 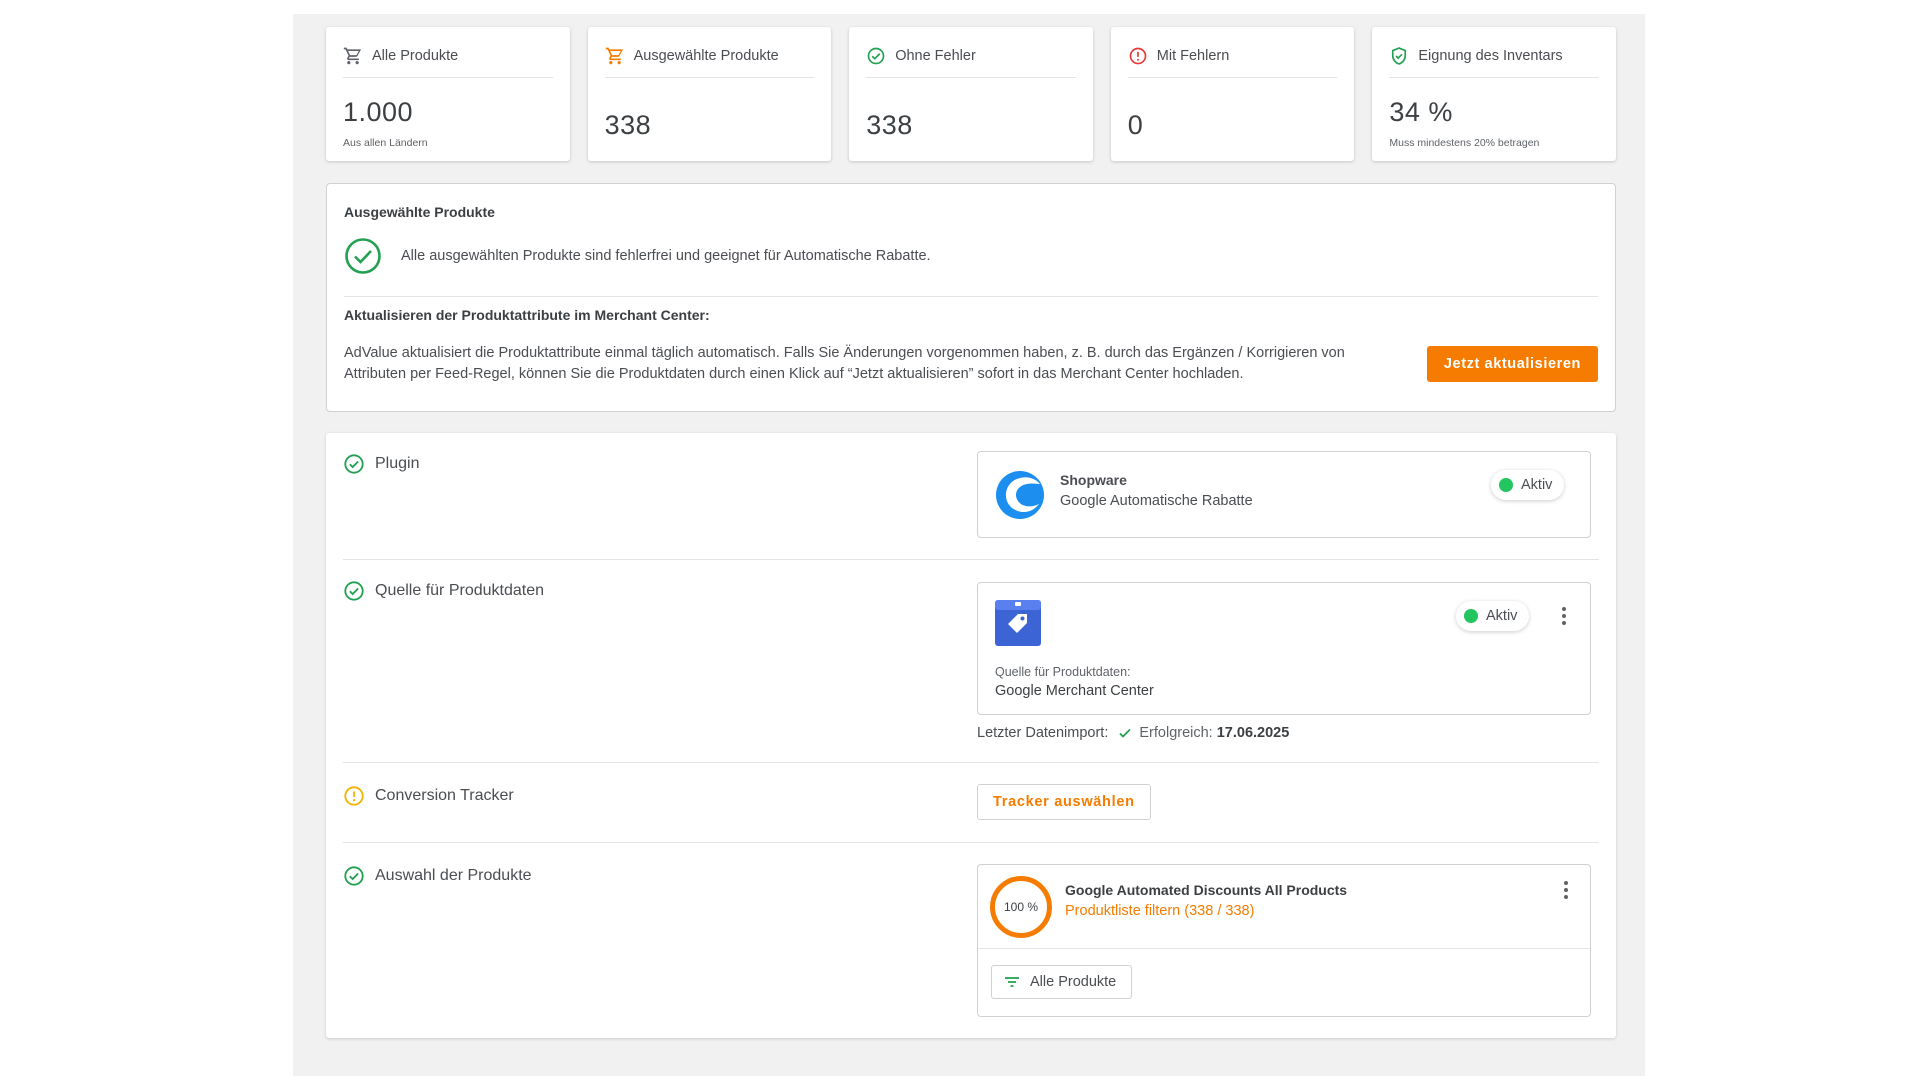 I want to click on kpi-label: Ohne Fehler, so click(x=935, y=56).